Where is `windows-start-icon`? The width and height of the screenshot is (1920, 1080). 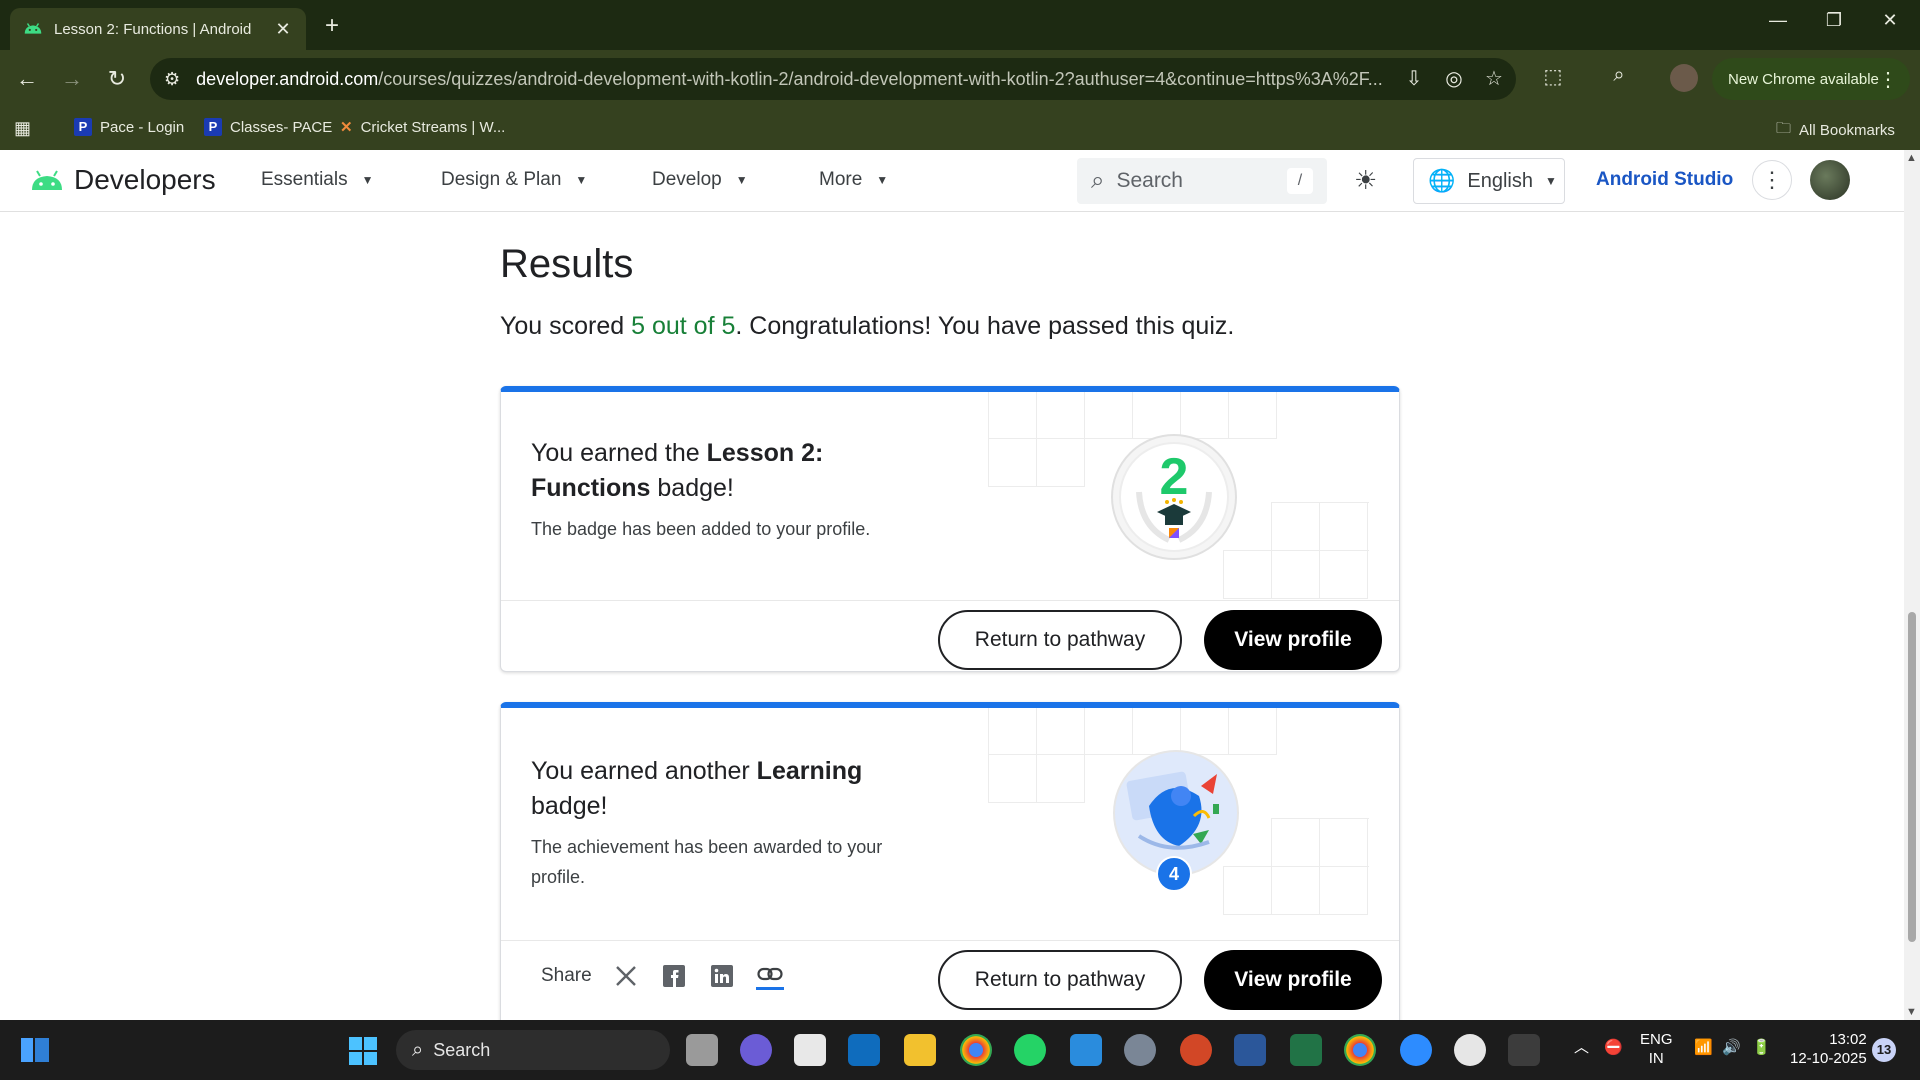 windows-start-icon is located at coordinates (363, 1051).